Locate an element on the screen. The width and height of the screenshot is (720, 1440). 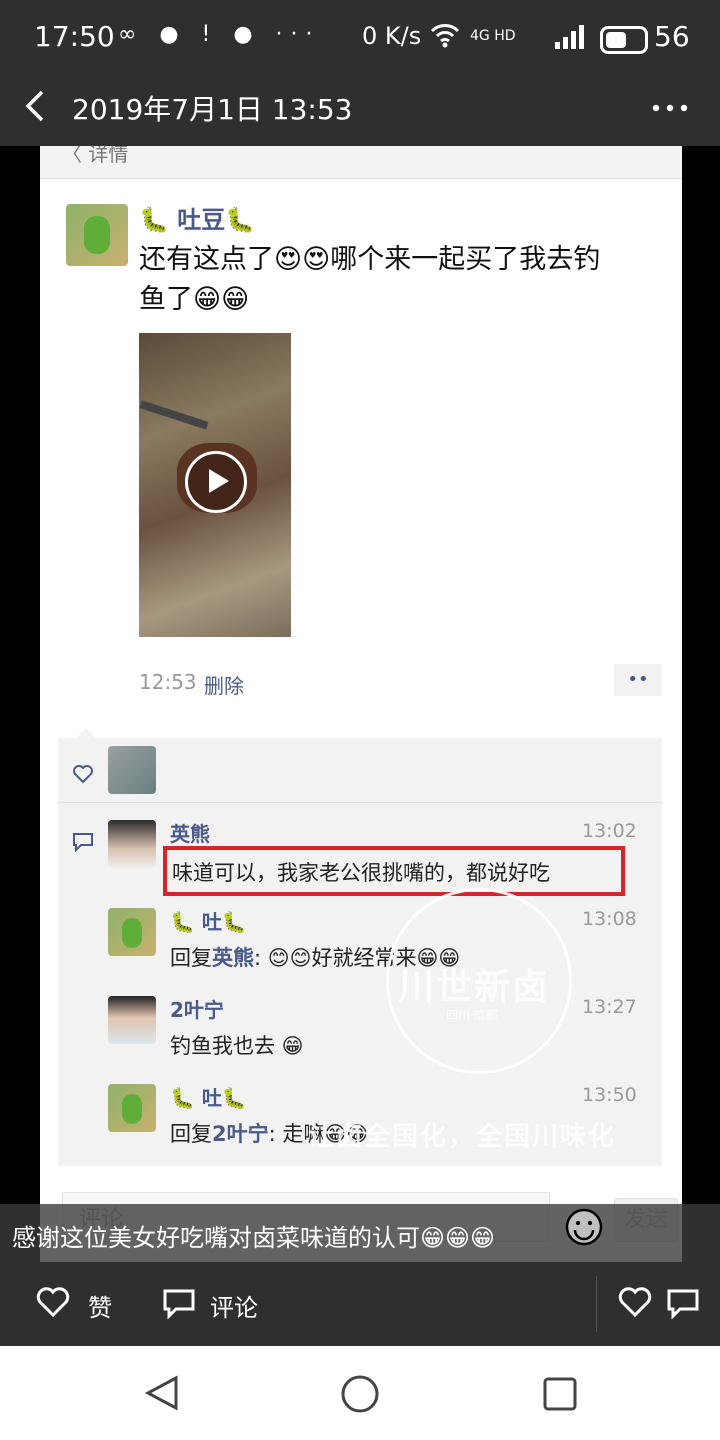
watermark-sub: 四川·成都 is located at coordinates (472, 1015).